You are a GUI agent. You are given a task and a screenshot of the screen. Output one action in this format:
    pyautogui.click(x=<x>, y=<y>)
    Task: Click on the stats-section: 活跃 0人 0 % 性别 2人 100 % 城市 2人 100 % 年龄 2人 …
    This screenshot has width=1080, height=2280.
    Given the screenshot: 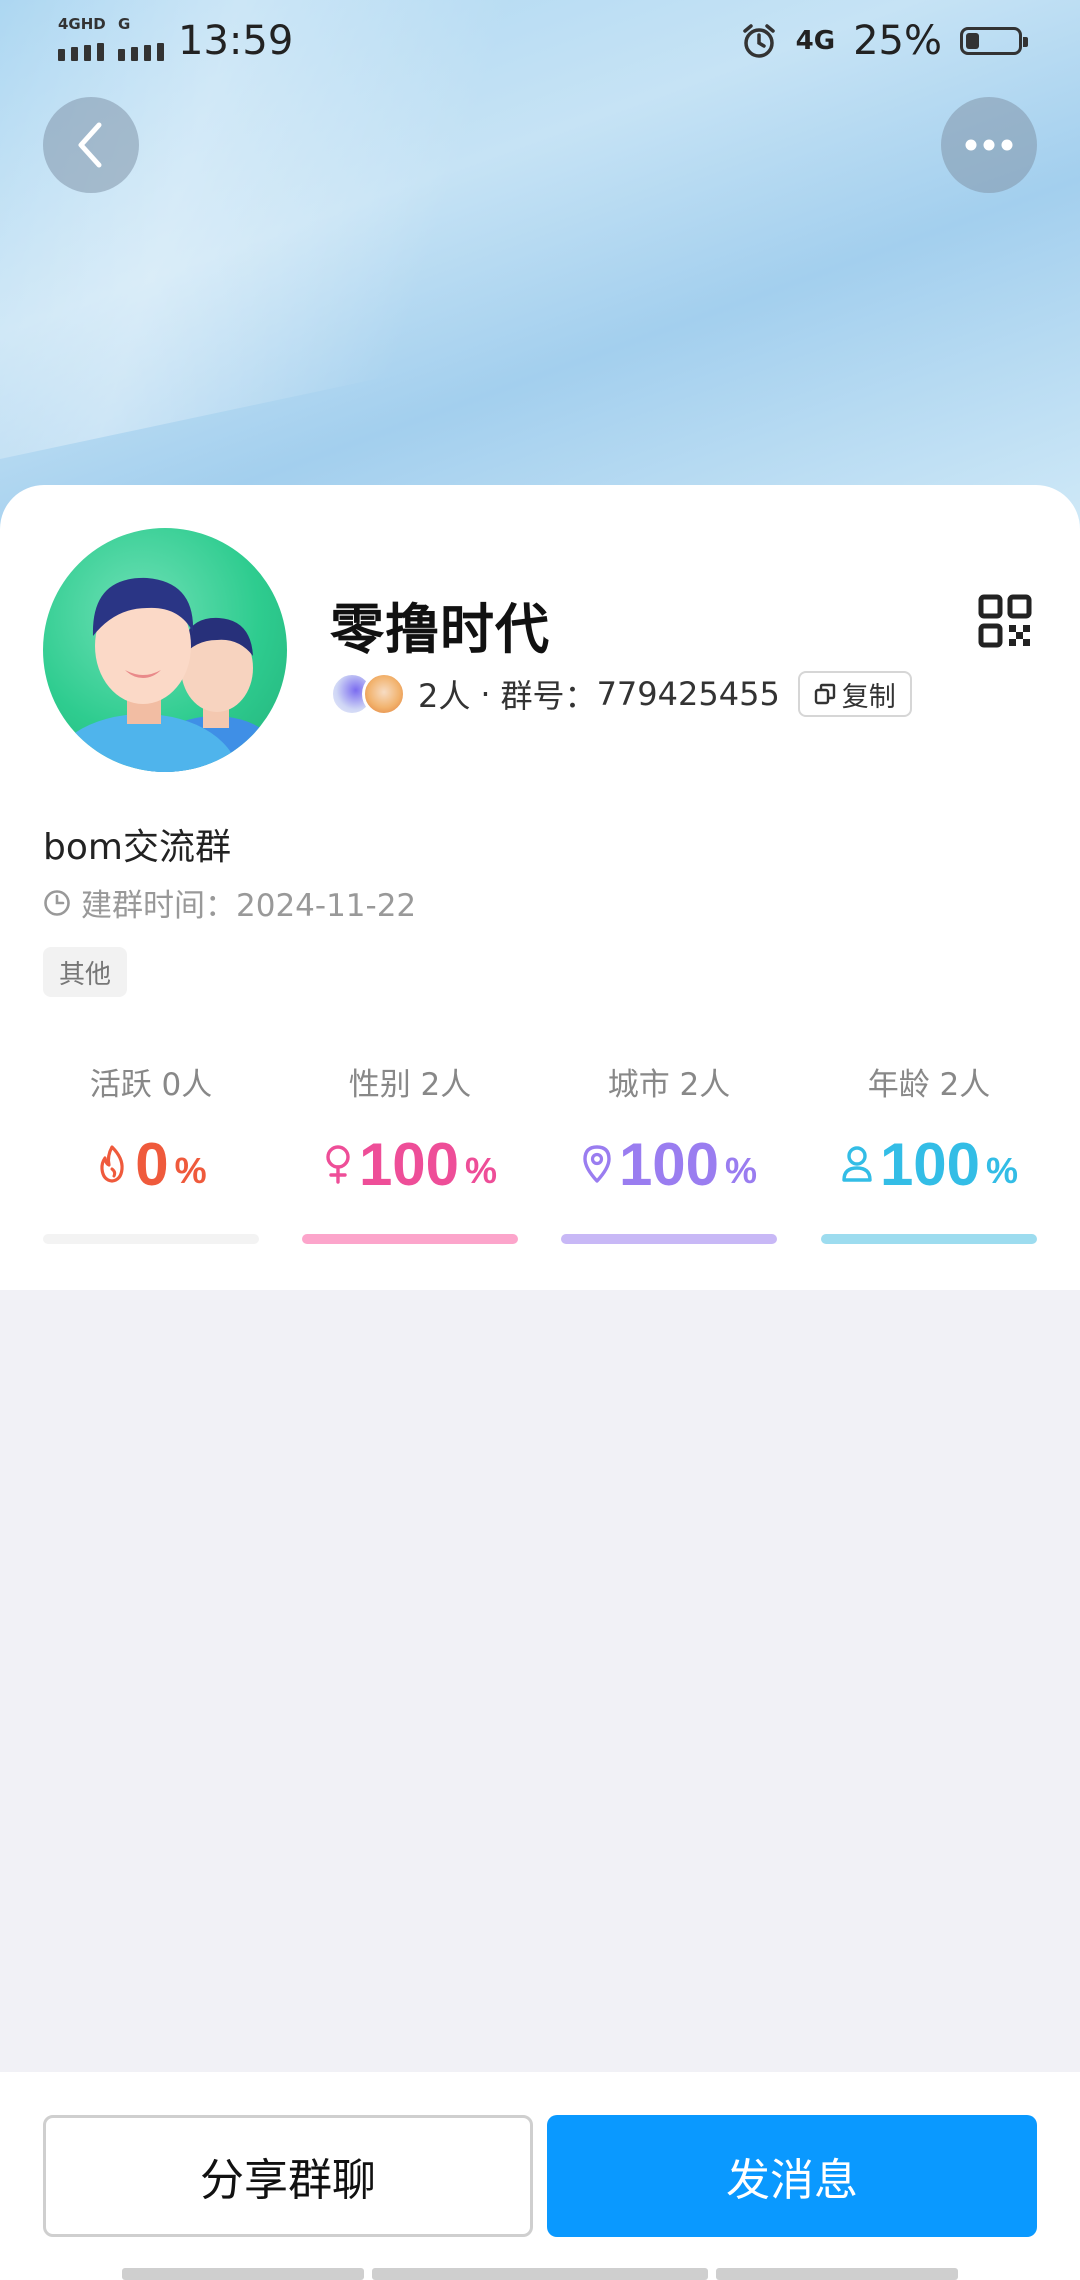 What is the action you would take?
    pyautogui.click(x=540, y=1152)
    